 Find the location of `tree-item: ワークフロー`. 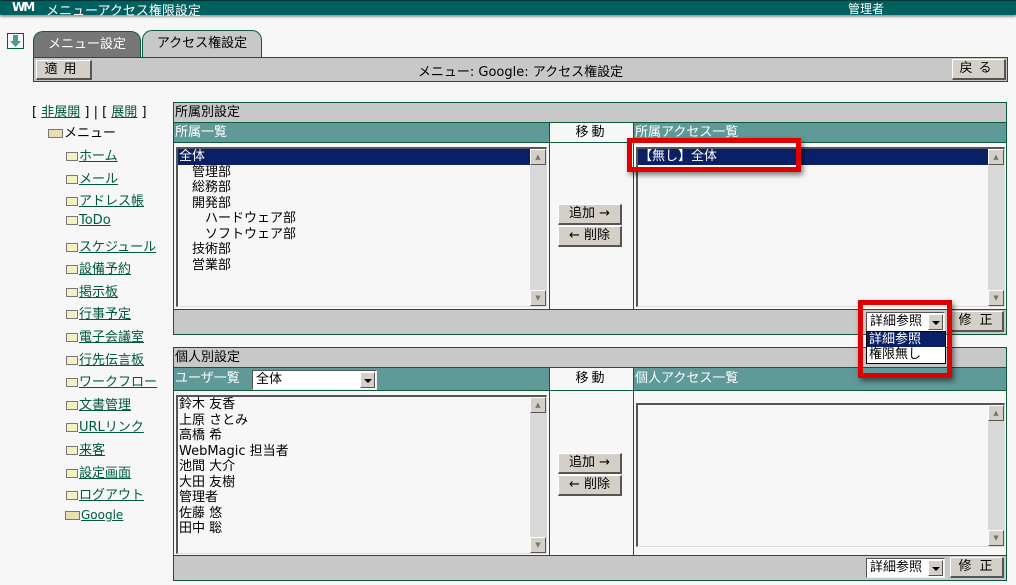

tree-item: ワークフロー is located at coordinates (111, 380).